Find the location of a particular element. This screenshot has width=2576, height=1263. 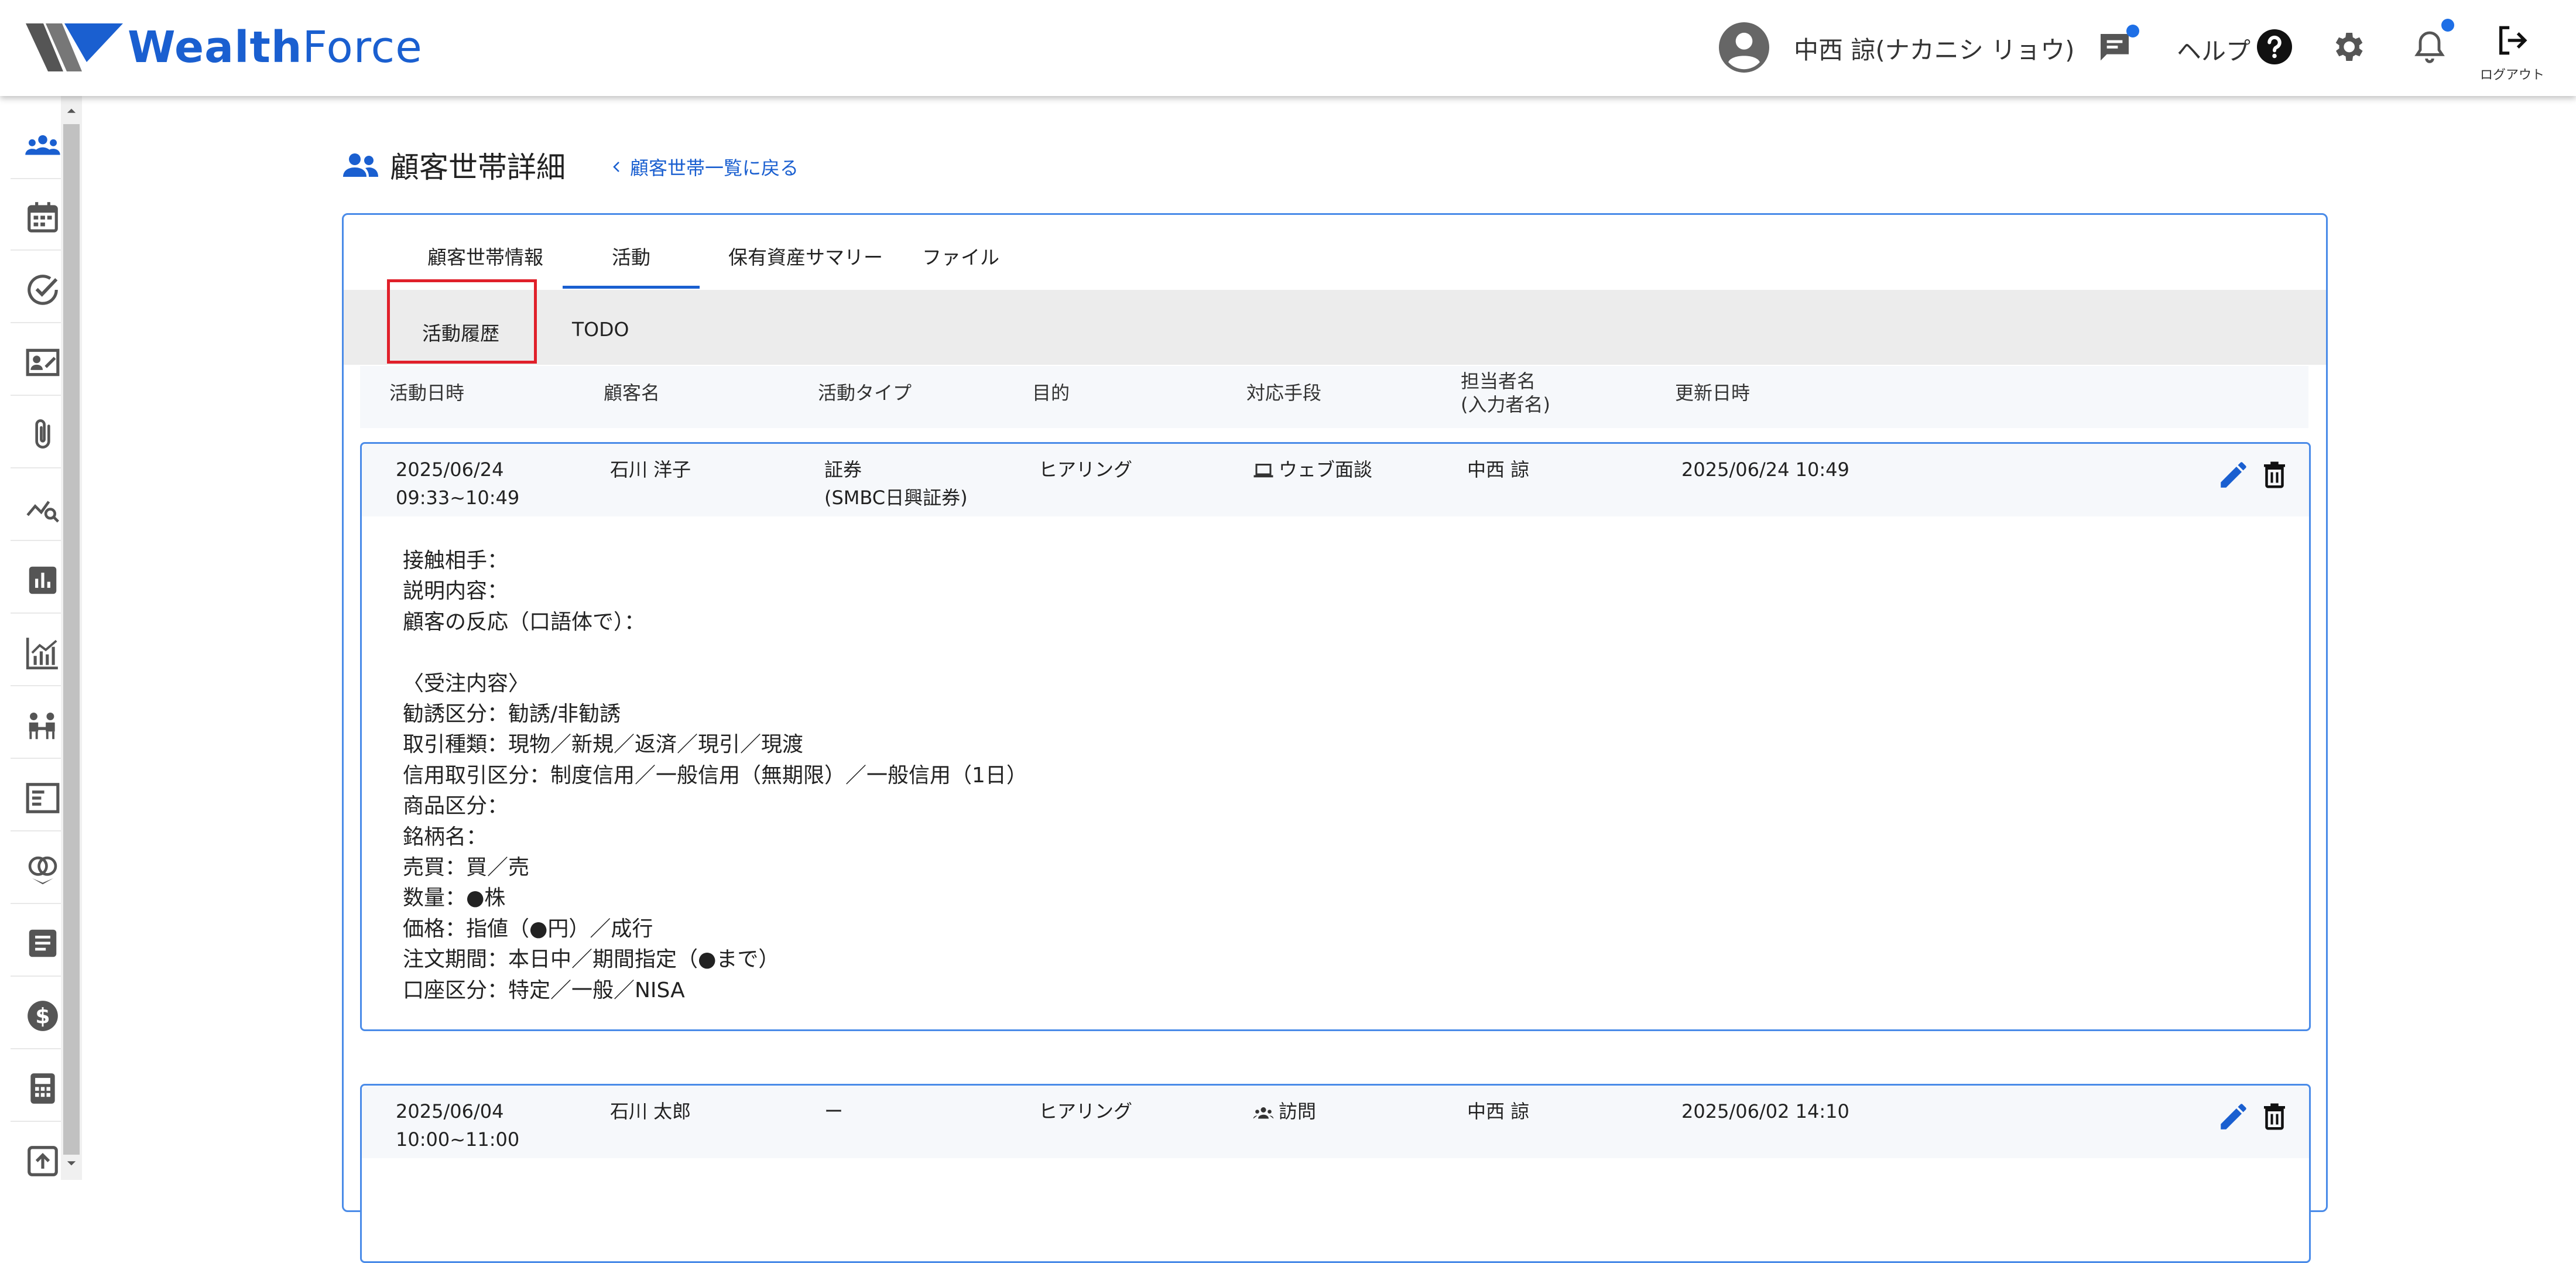

tab-files: ファイル is located at coordinates (960, 265).